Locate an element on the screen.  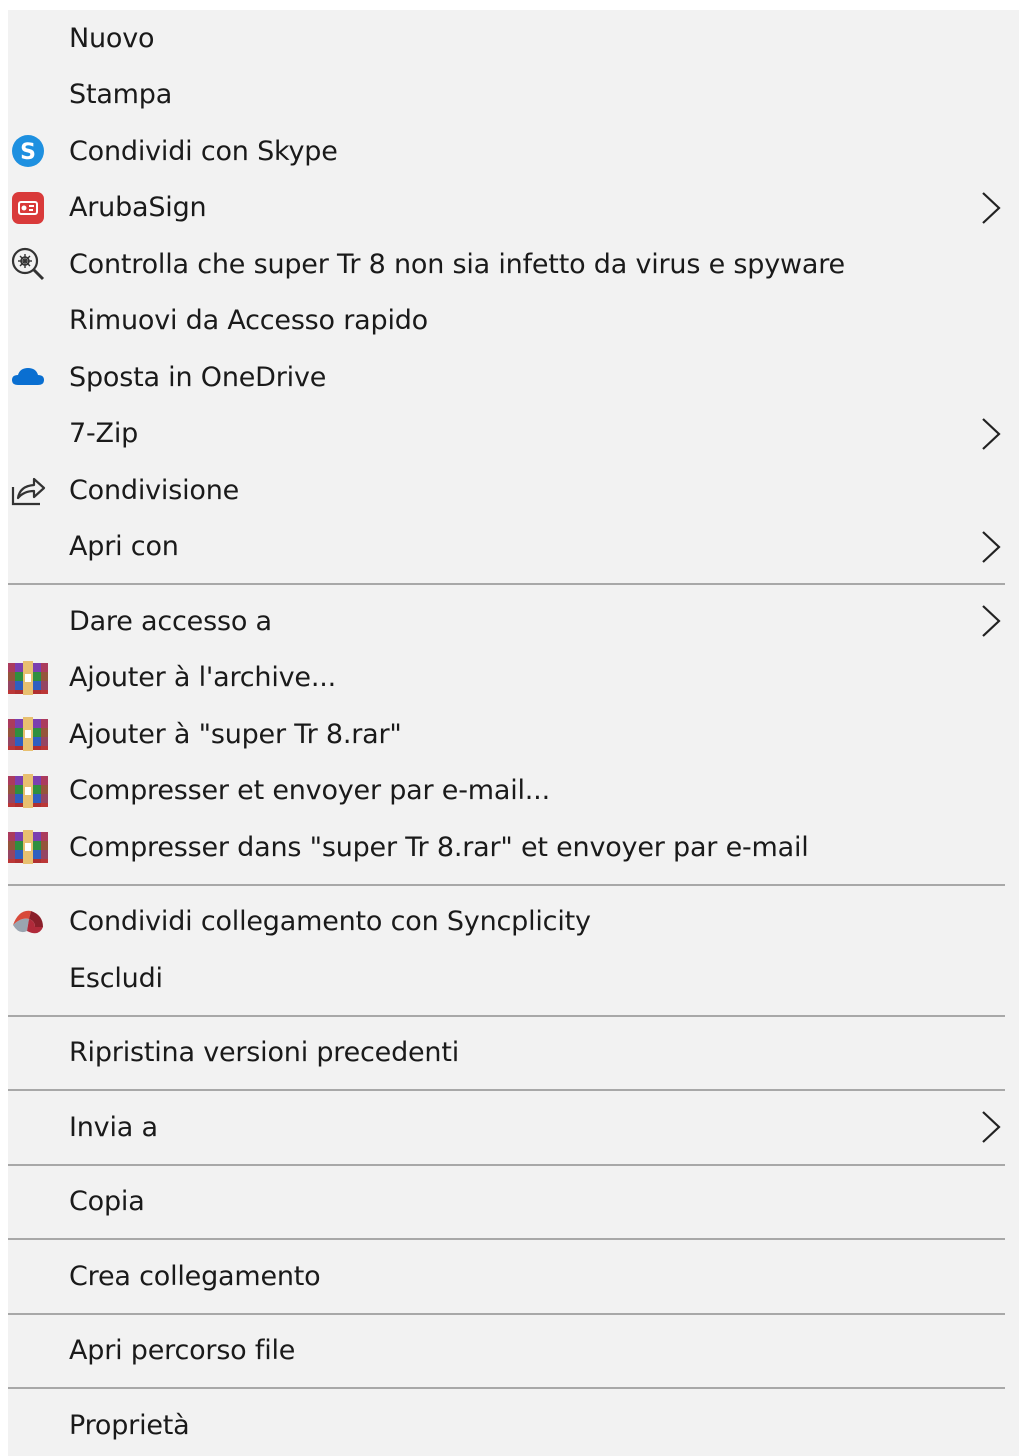
onedrive-icon is located at coordinates (28, 377).